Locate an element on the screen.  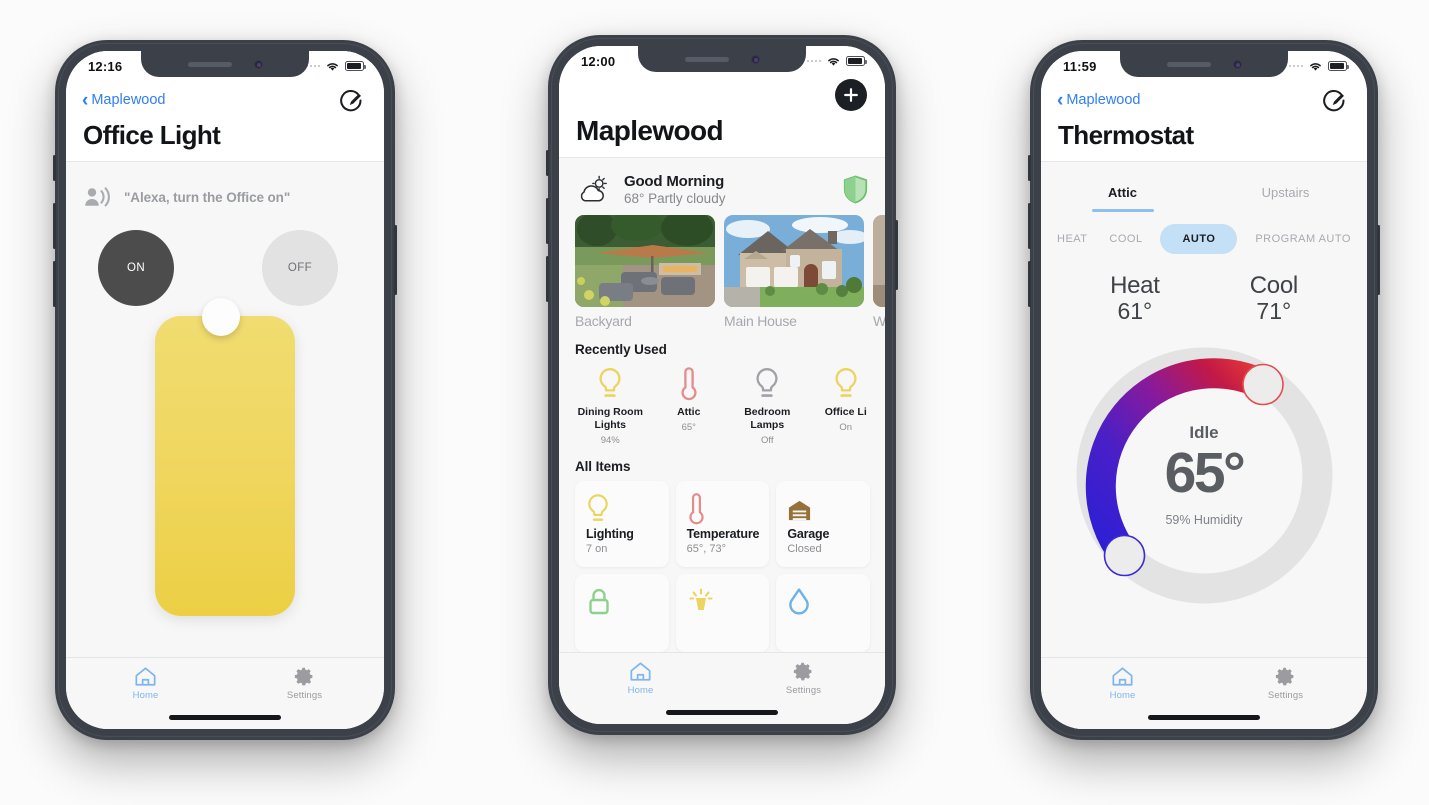
room-name: Main House is located at coordinates (760, 321).